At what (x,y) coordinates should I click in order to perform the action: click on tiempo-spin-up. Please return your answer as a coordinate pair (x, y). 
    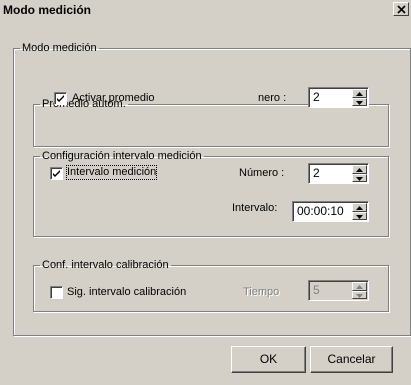
    Looking at the image, I should click on (359, 286).